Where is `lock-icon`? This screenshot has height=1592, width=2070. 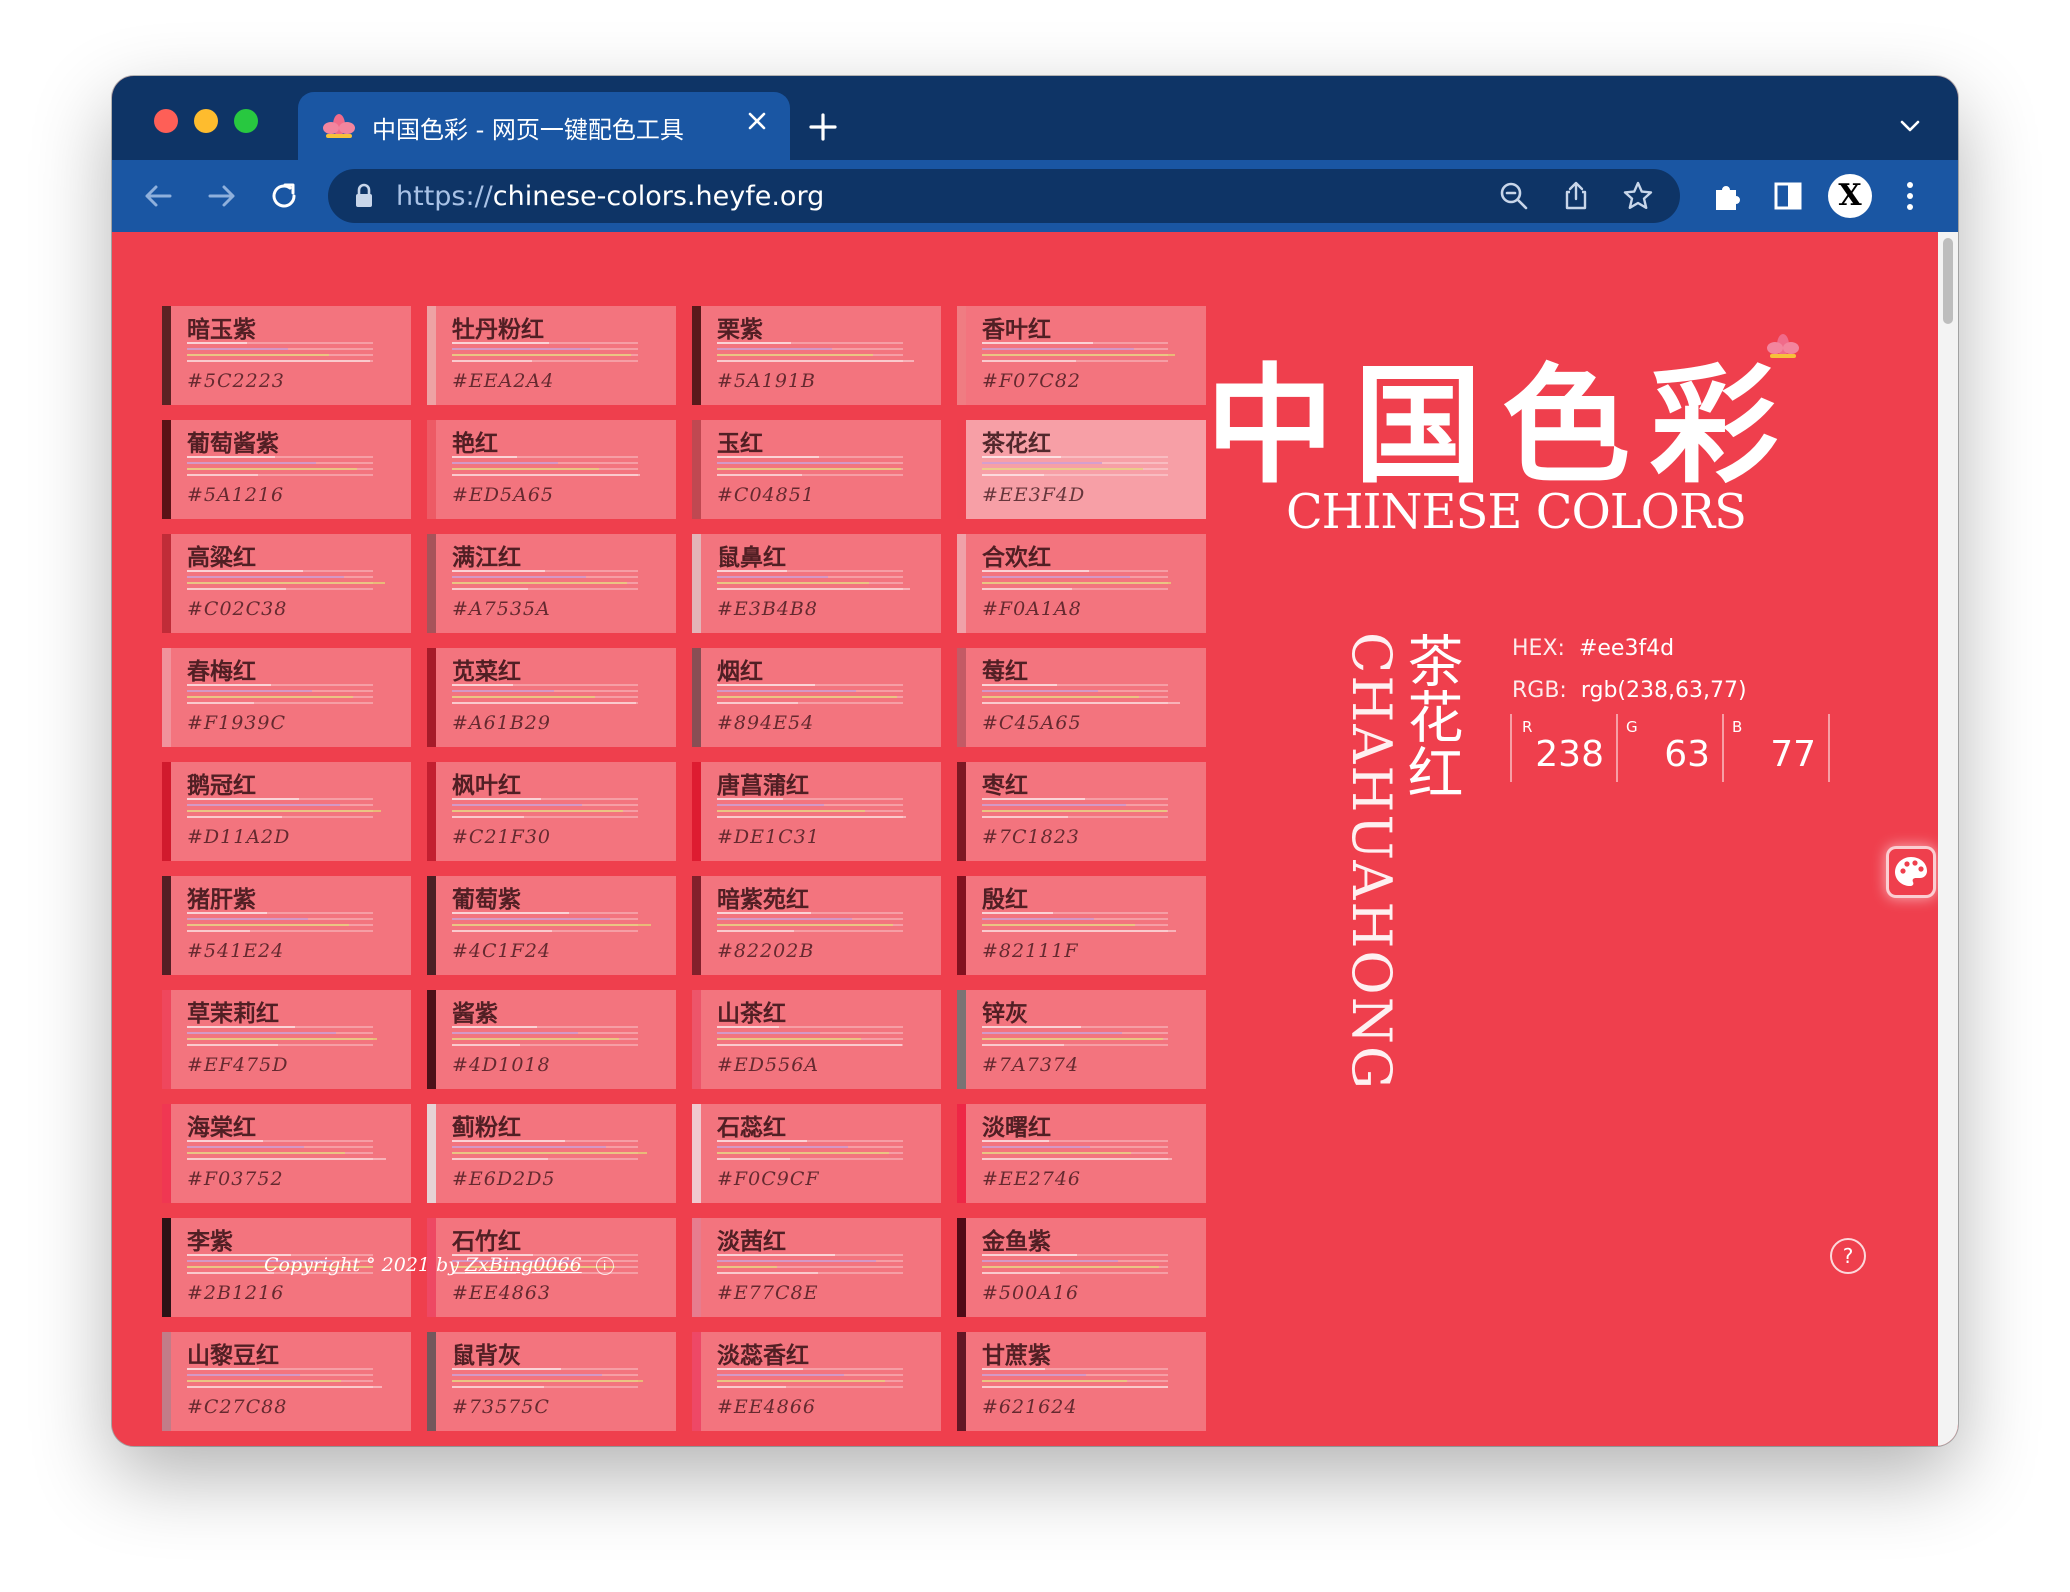
lock-icon is located at coordinates (364, 196).